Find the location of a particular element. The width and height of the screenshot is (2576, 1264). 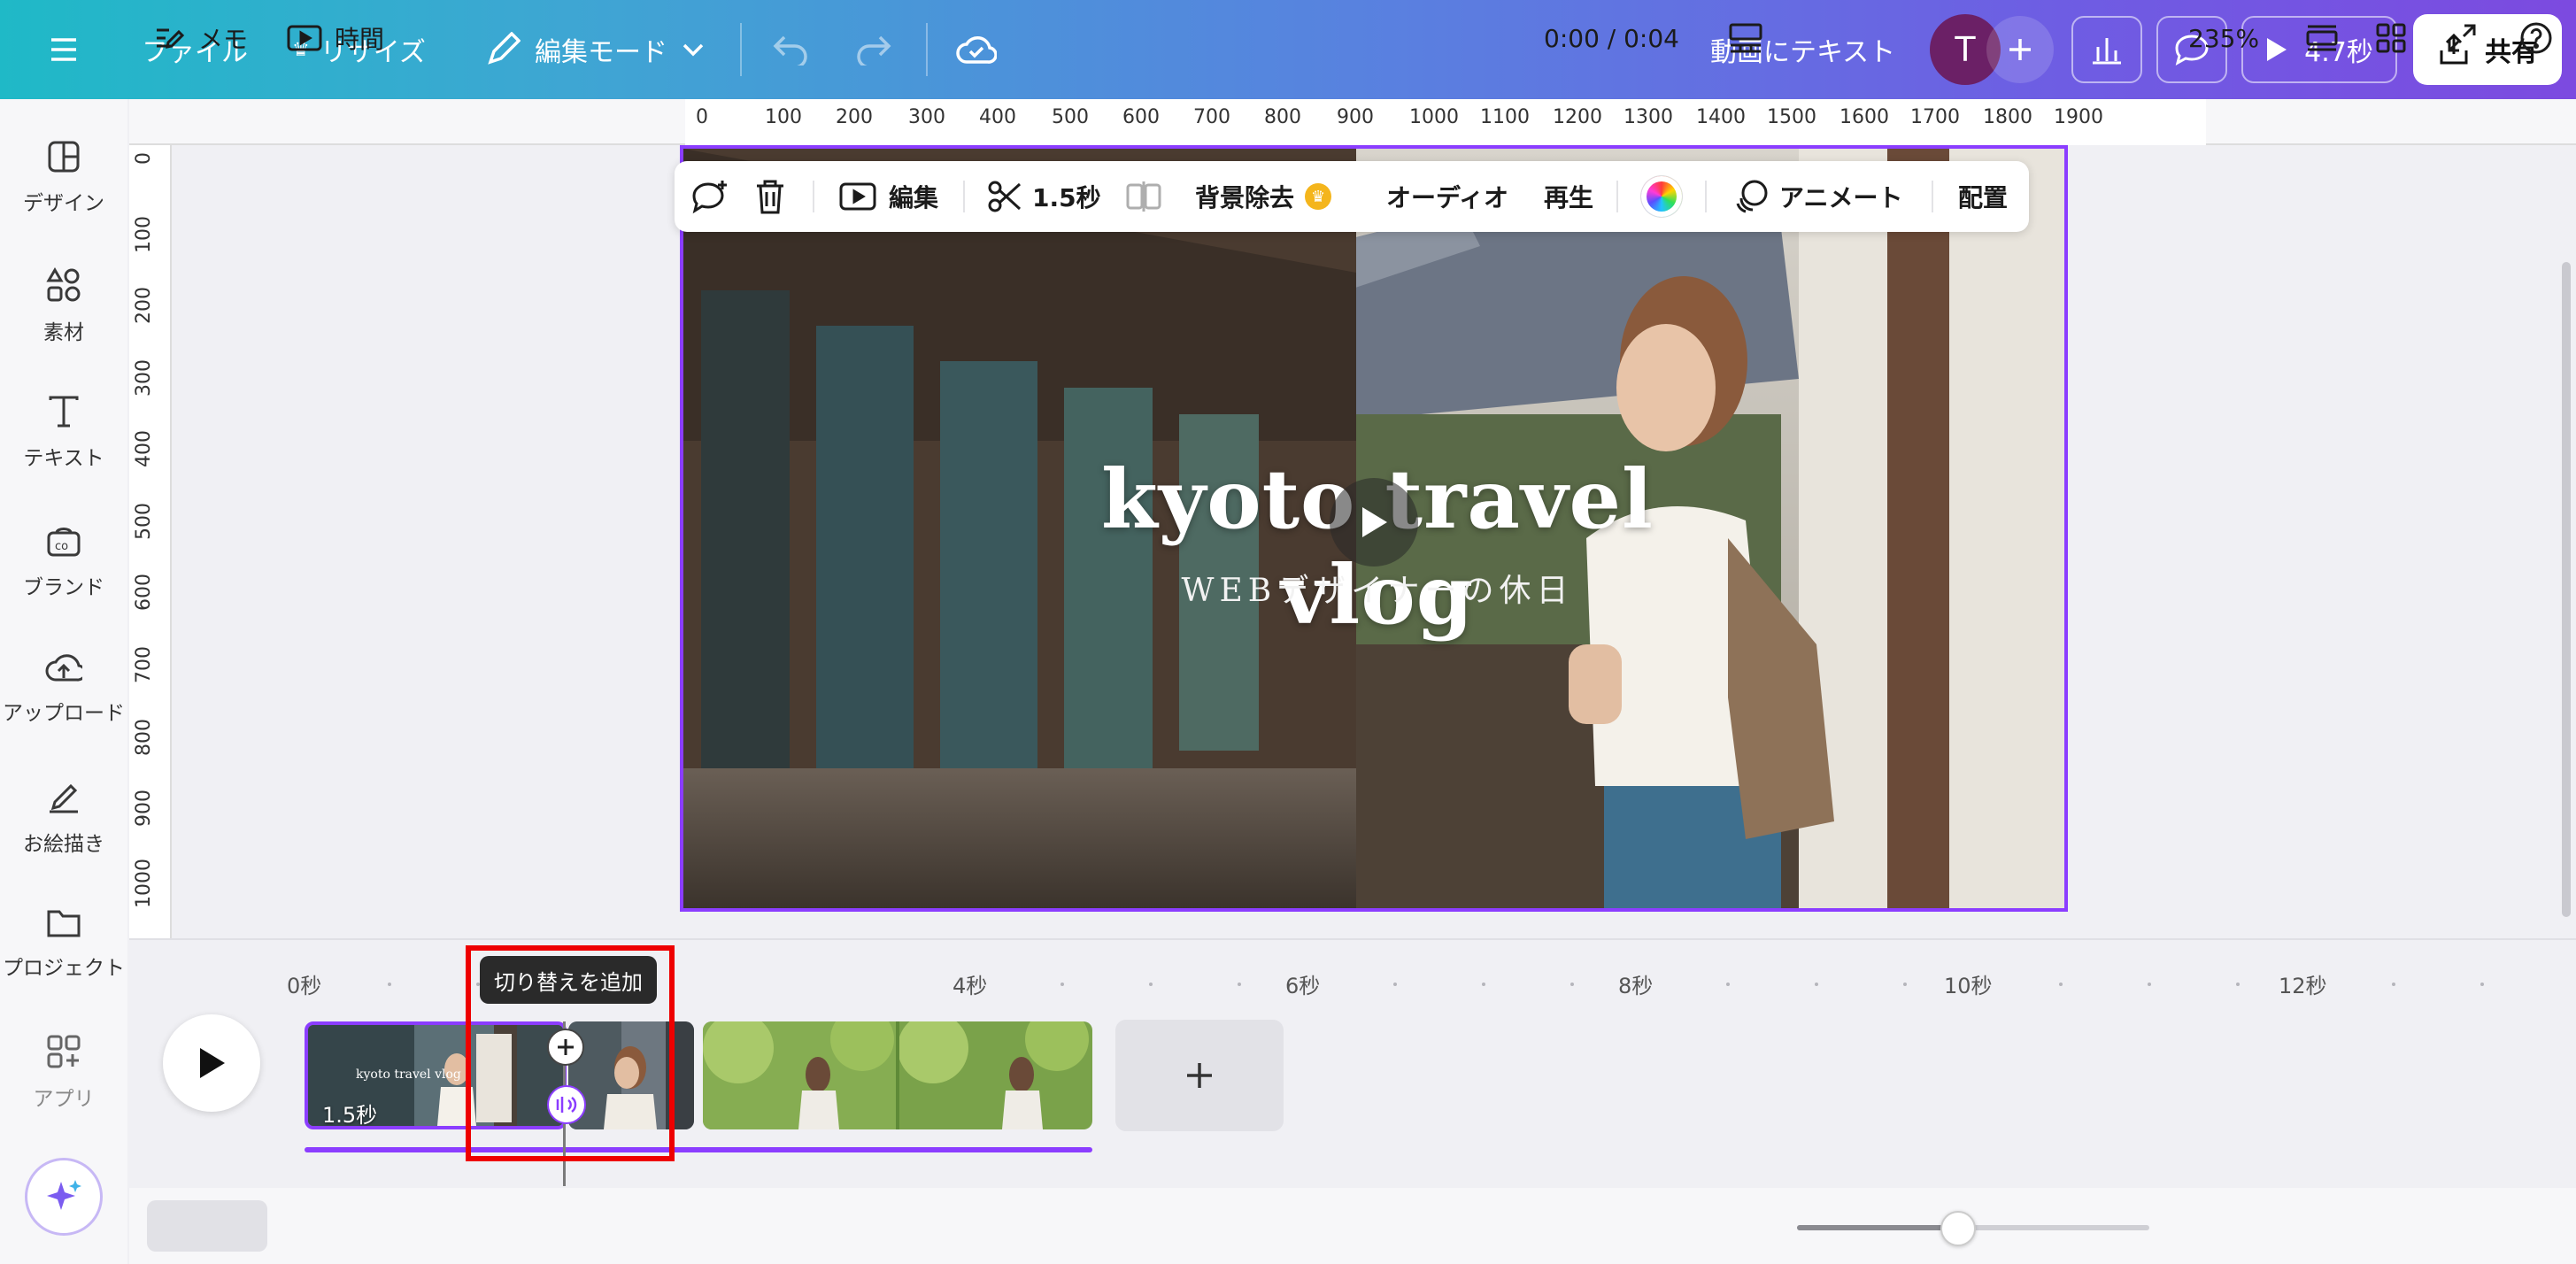

play-icon is located at coordinates (1374, 522).